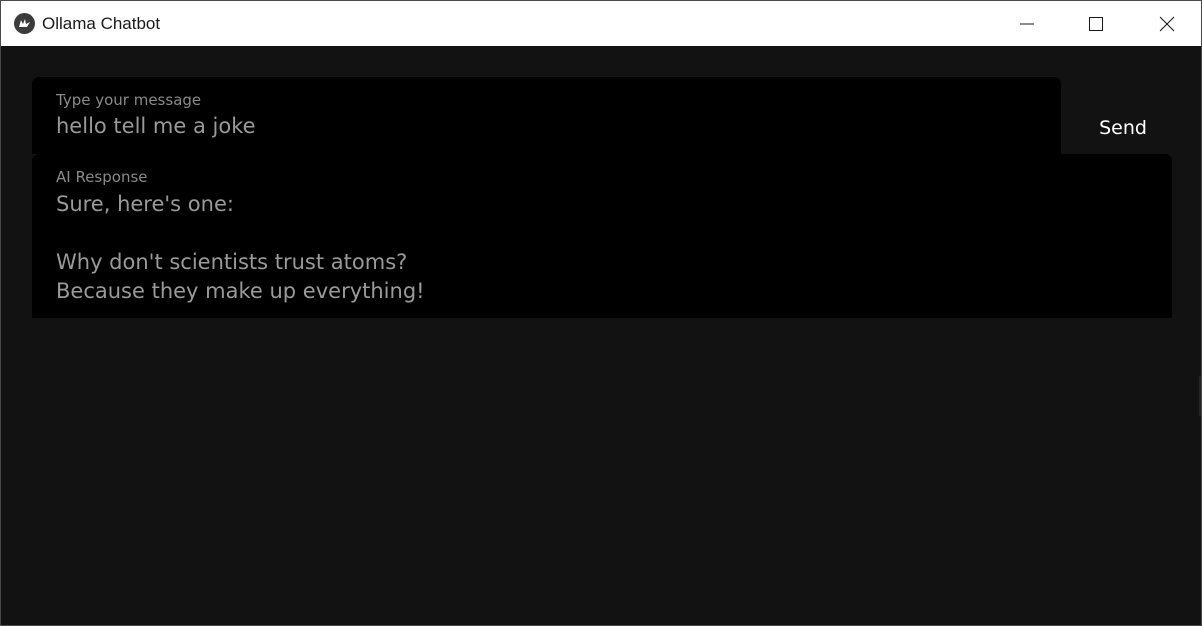  Describe the element at coordinates (156, 126) in the screenshot. I see `message-input-value: hello tell me a joke` at that location.